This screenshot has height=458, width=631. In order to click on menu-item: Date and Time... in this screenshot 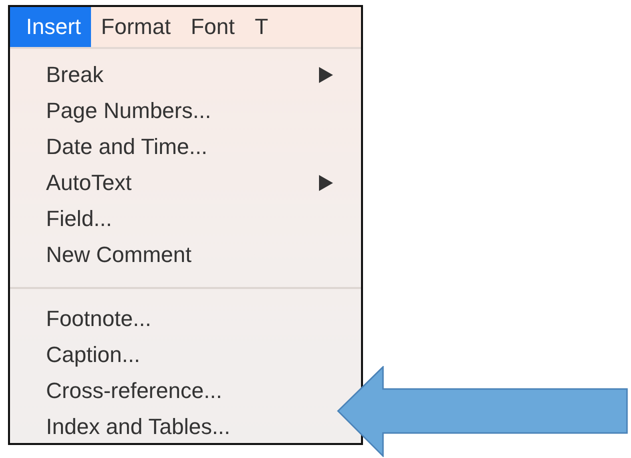, I will do `click(173, 147)`.